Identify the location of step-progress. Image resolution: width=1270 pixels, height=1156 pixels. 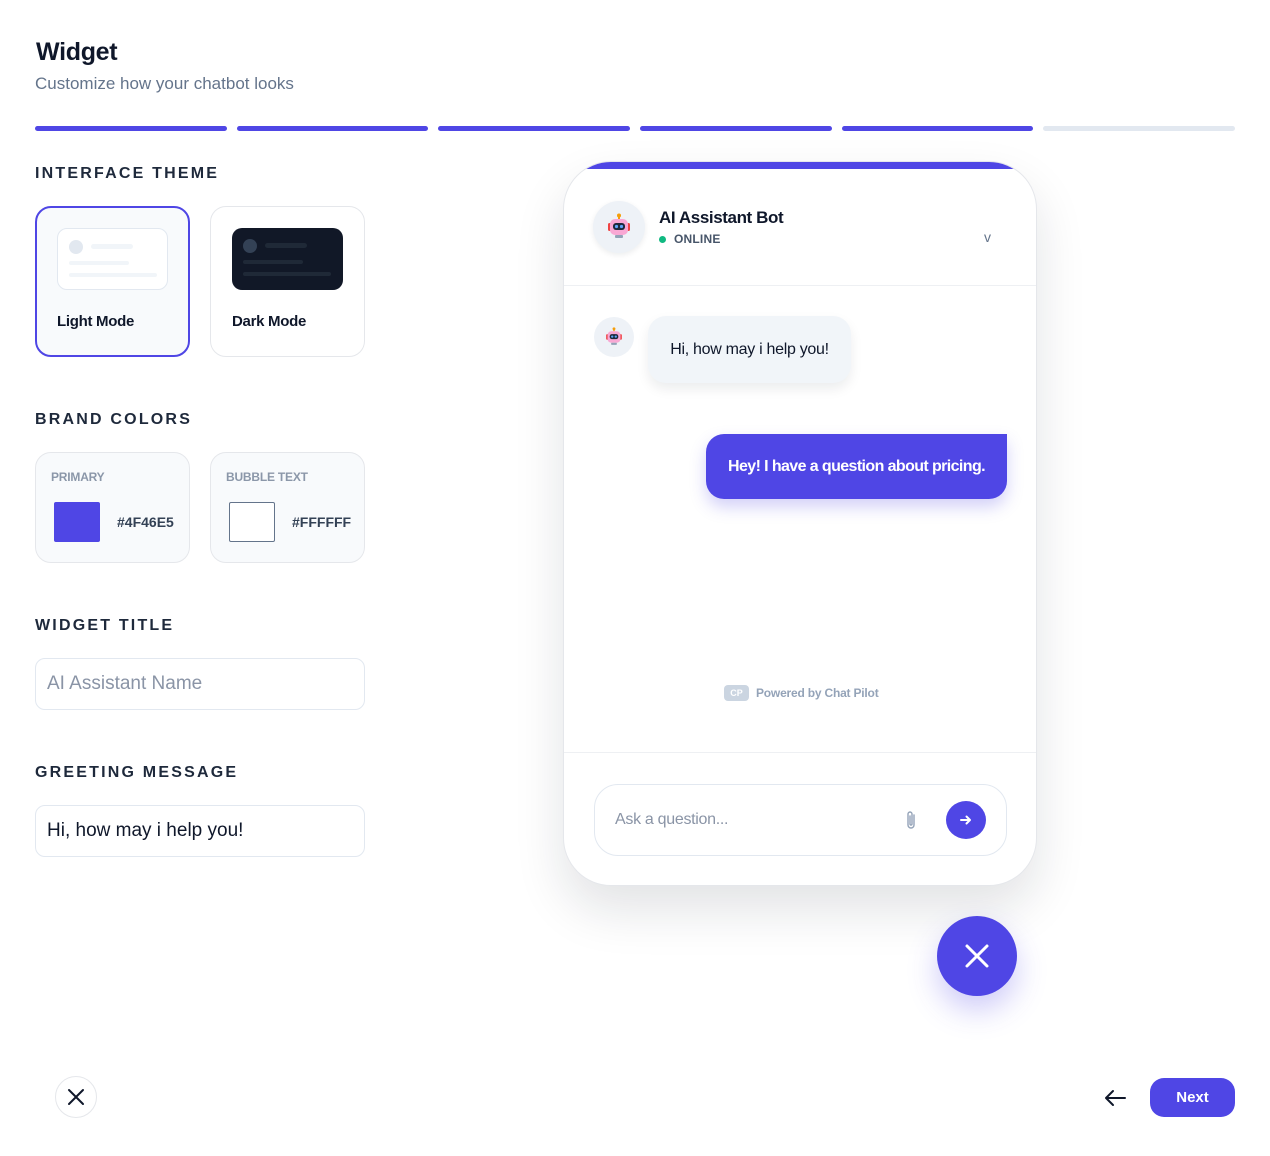
(635, 128).